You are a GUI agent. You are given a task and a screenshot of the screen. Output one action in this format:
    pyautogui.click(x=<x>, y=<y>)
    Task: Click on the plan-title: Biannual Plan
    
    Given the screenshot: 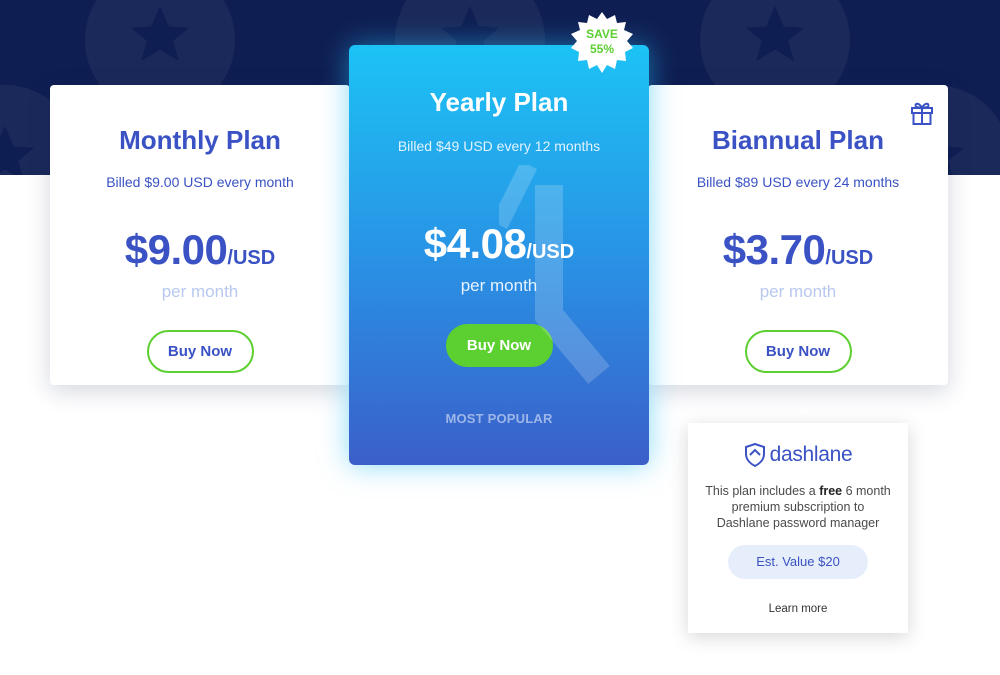 What is the action you would take?
    pyautogui.click(x=798, y=140)
    